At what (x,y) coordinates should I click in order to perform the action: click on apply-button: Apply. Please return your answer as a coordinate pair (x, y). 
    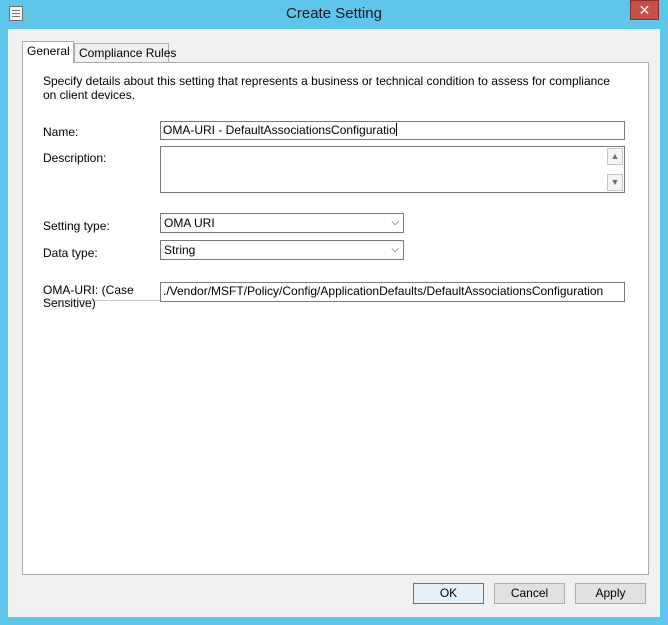
    Looking at the image, I should click on (610, 593).